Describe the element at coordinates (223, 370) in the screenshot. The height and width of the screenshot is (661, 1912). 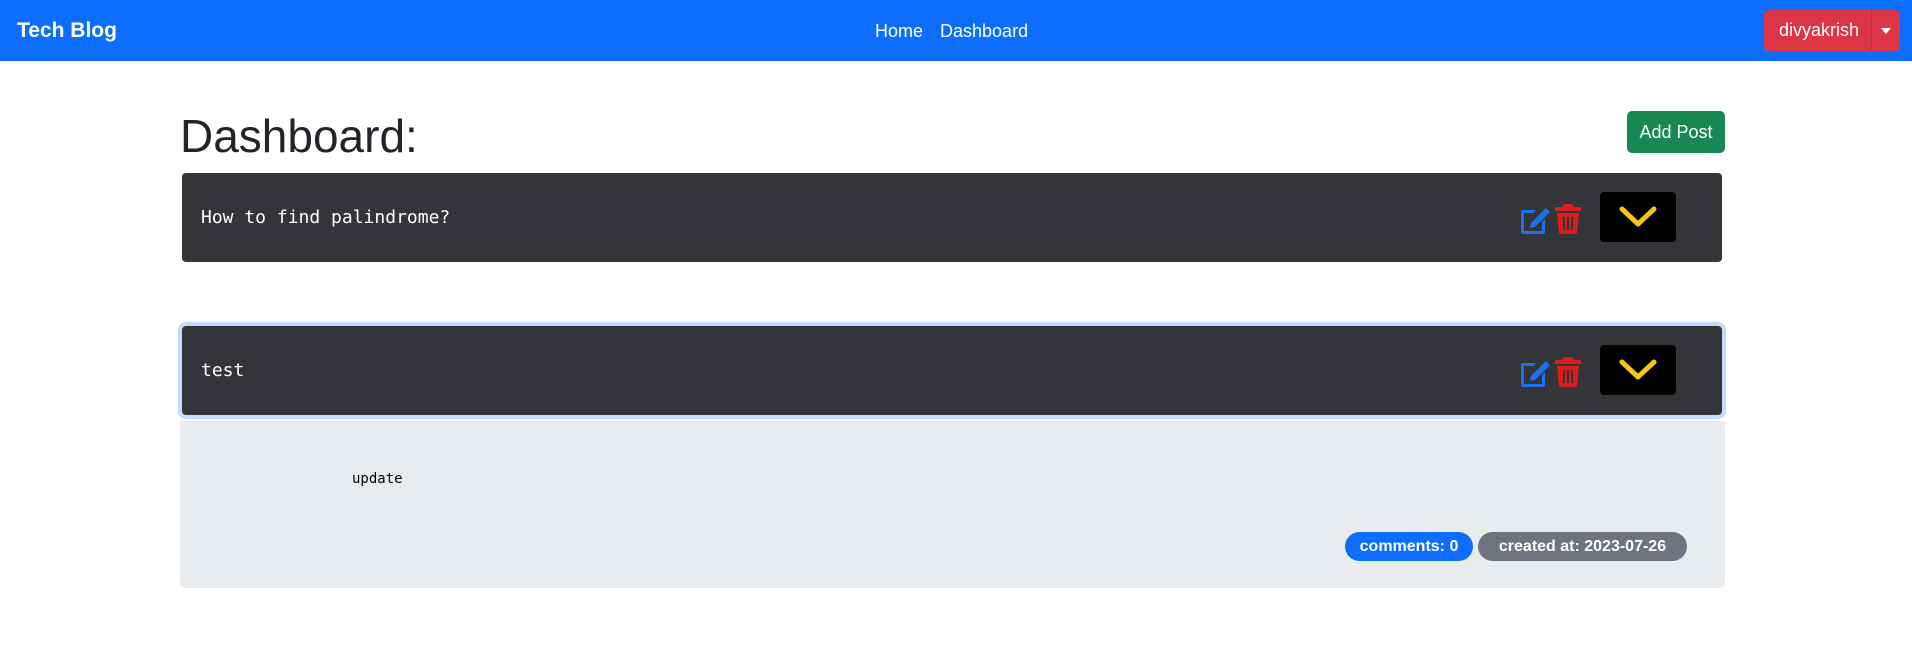
I see `post-title: test` at that location.